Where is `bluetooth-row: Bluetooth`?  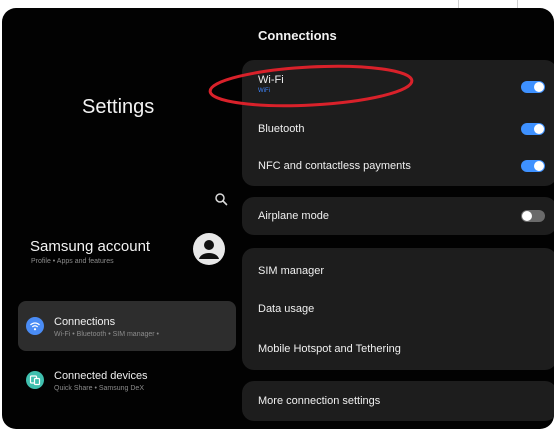
bluetooth-row: Bluetooth is located at coordinates (398, 127).